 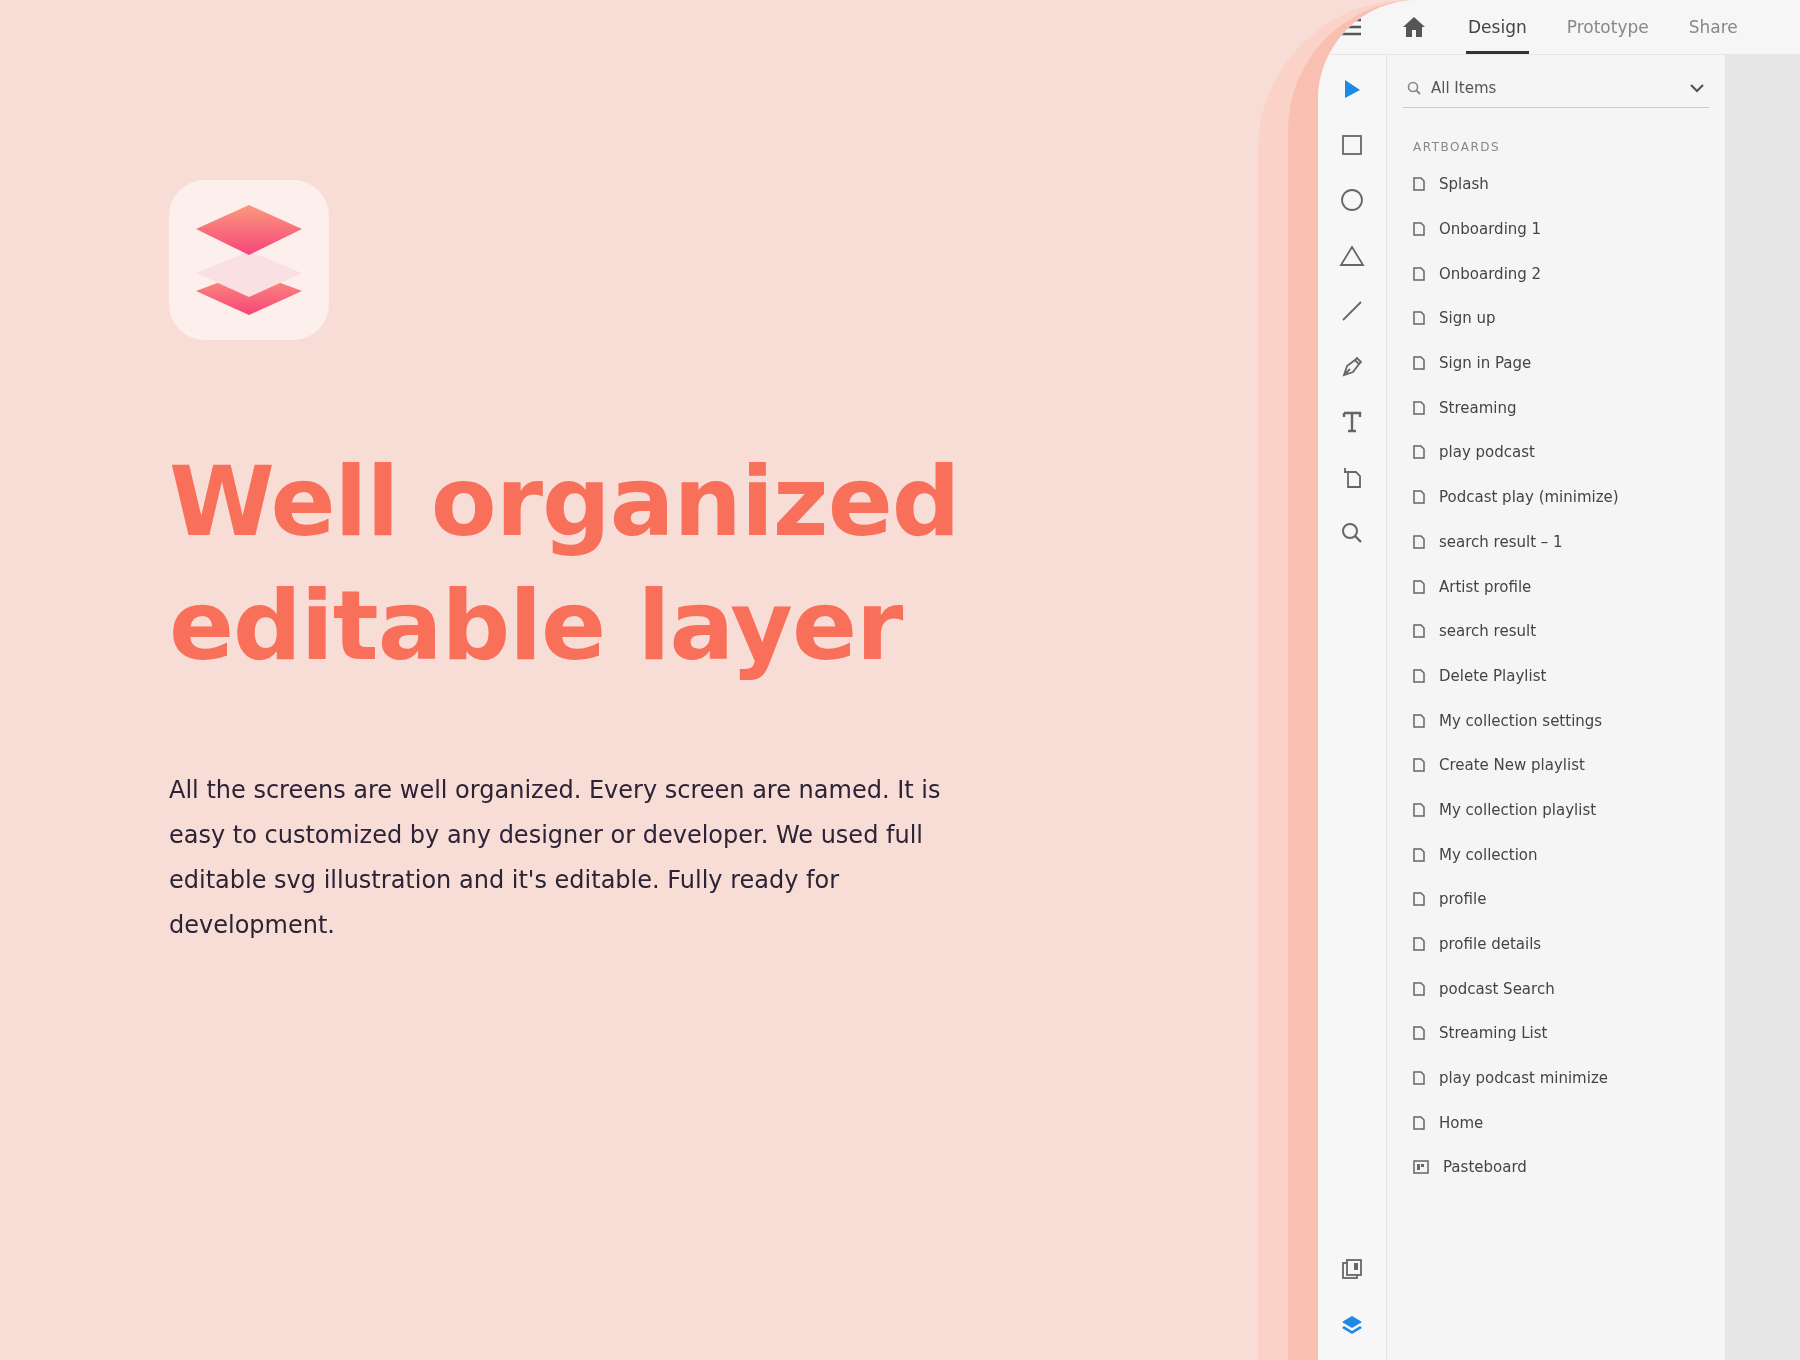 I want to click on layers-icon, so click(x=1352, y=1324).